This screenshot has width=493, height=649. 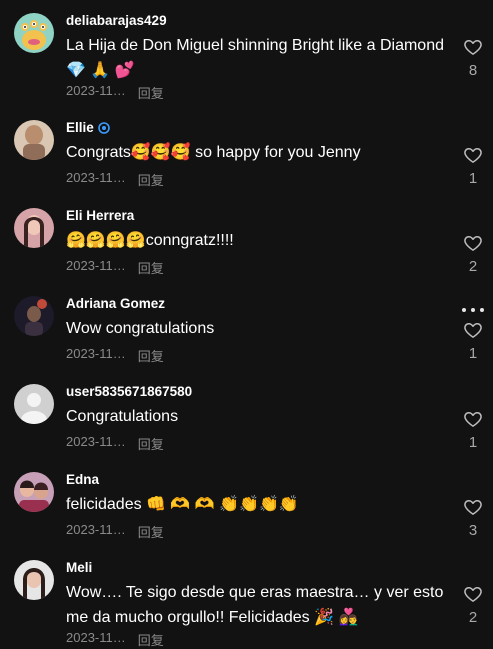 What do you see at coordinates (103, 127) in the screenshot?
I see `verified-badge-icon` at bounding box center [103, 127].